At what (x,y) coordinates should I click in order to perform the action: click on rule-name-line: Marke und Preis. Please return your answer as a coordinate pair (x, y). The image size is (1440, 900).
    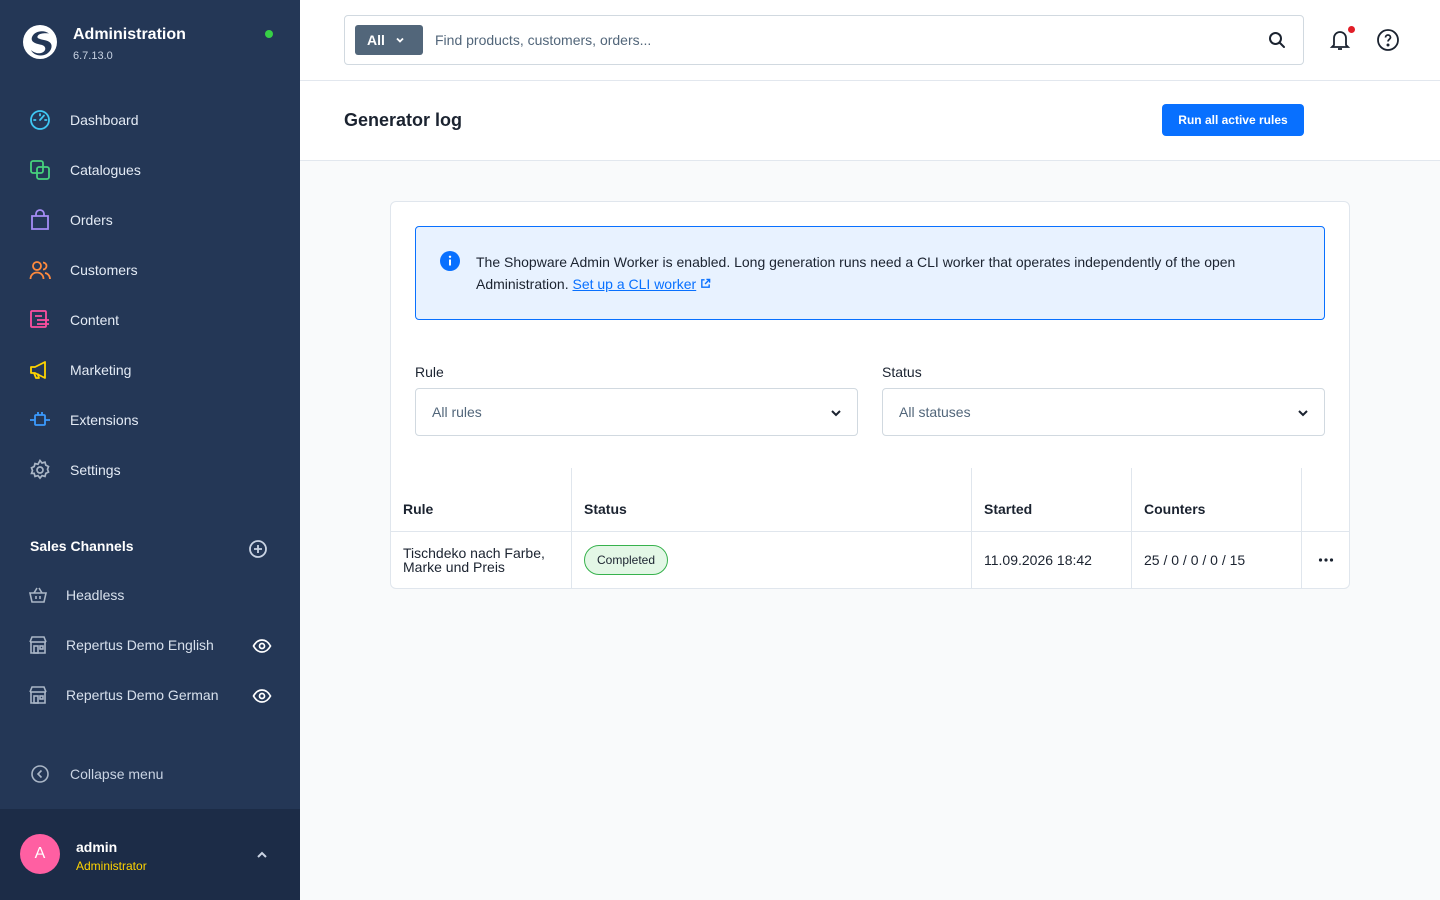
    Looking at the image, I should click on (454, 567).